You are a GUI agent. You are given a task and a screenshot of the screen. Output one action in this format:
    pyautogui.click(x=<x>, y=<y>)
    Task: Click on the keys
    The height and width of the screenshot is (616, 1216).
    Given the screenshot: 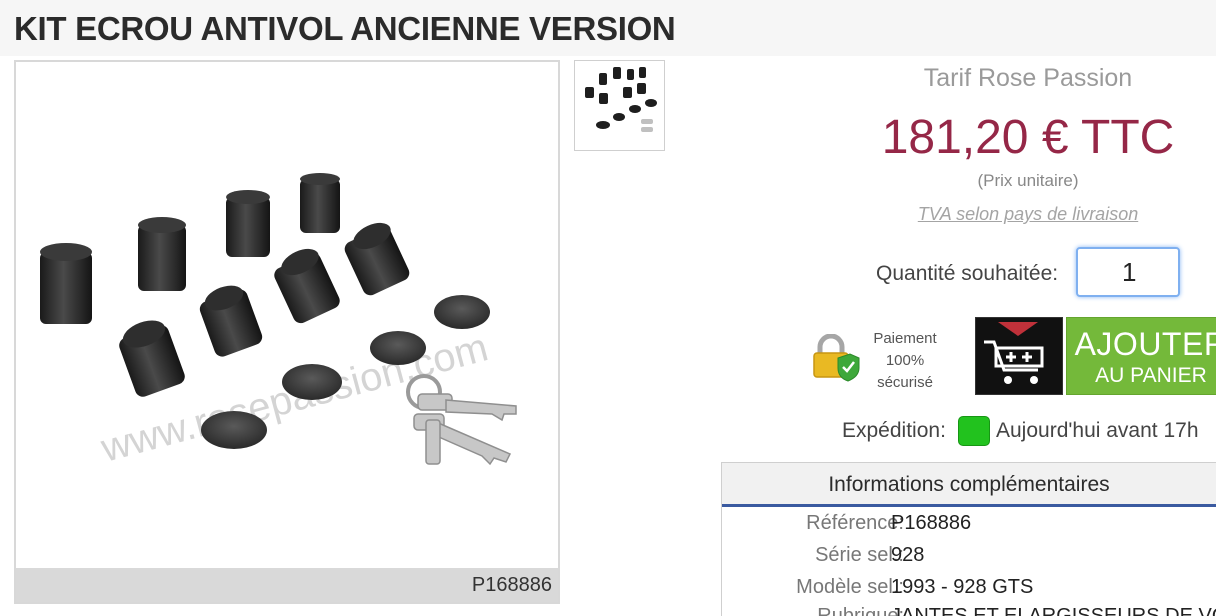 What is the action you would take?
    pyautogui.click(x=461, y=420)
    